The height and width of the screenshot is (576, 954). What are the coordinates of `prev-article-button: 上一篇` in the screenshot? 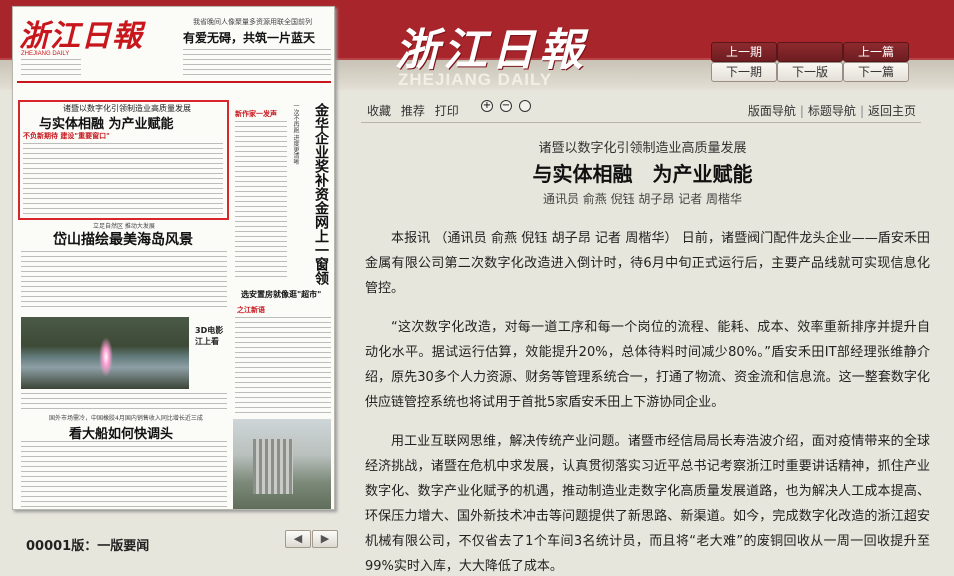 It's located at (876, 52).